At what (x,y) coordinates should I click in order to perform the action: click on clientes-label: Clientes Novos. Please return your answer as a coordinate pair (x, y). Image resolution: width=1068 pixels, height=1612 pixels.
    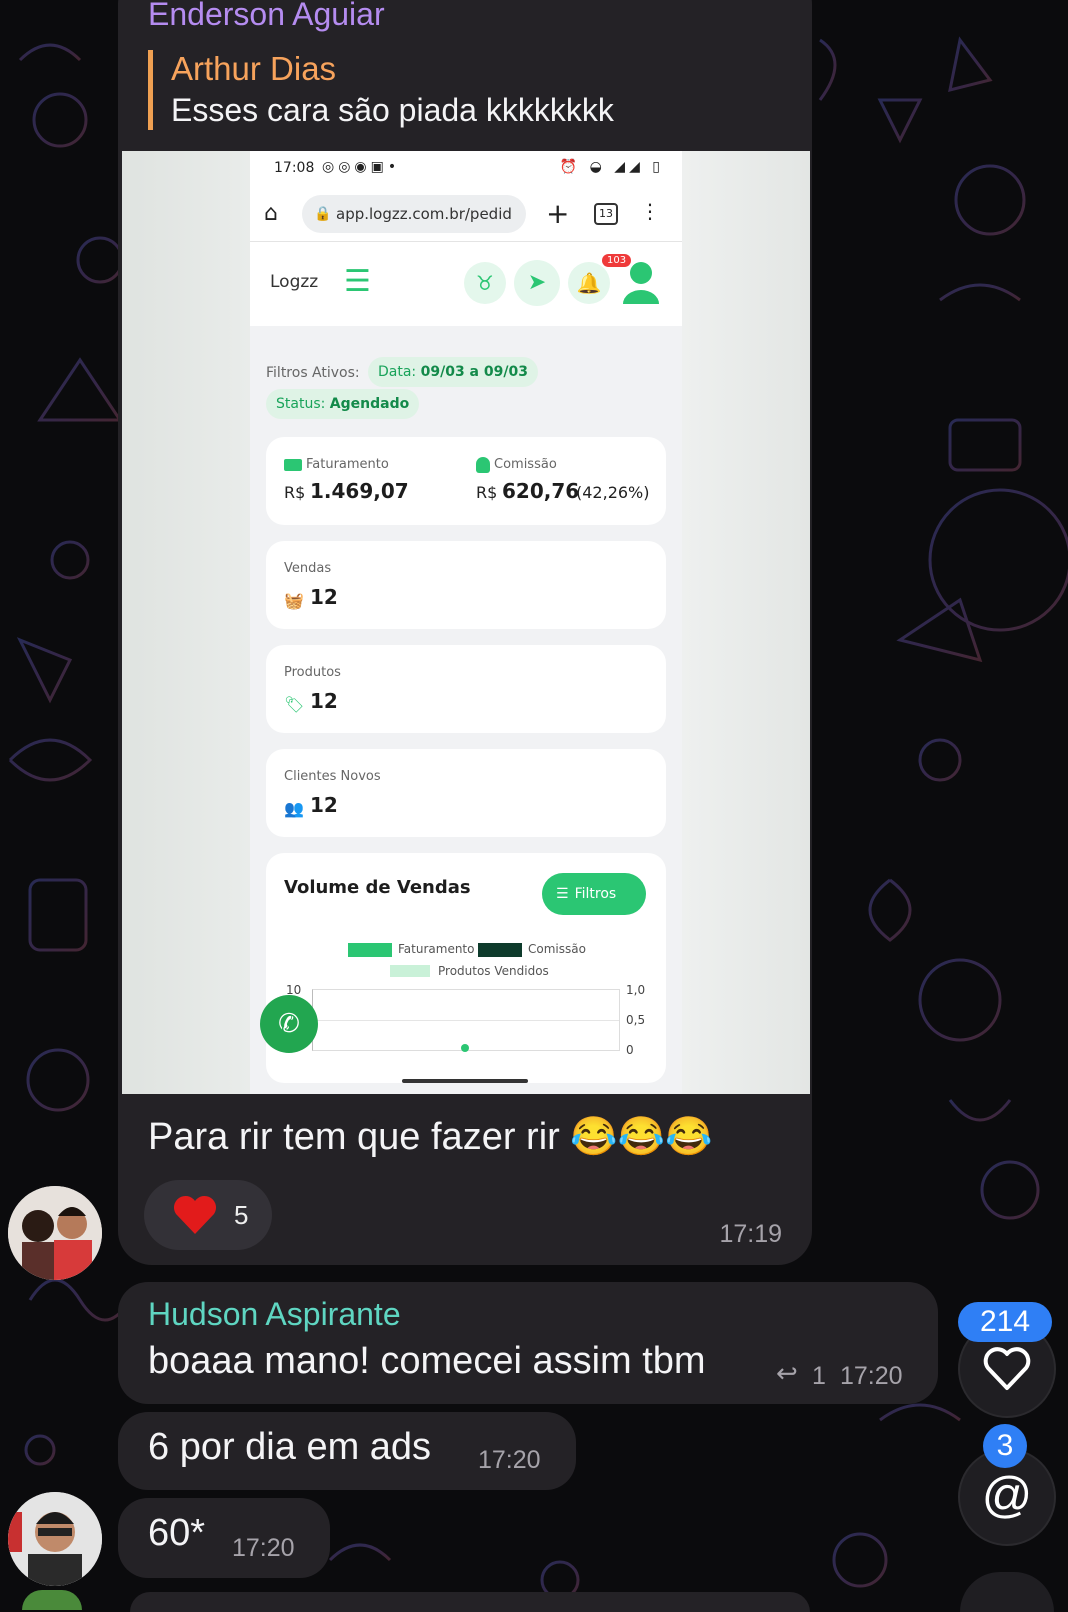
    Looking at the image, I should click on (332, 776).